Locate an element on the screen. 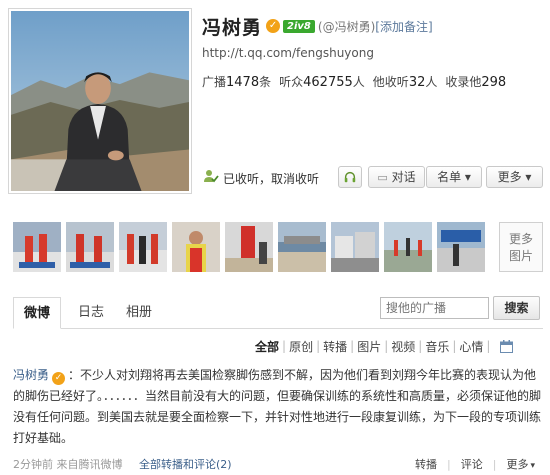 The image size is (550, 475). profile-avatar is located at coordinates (100, 101).